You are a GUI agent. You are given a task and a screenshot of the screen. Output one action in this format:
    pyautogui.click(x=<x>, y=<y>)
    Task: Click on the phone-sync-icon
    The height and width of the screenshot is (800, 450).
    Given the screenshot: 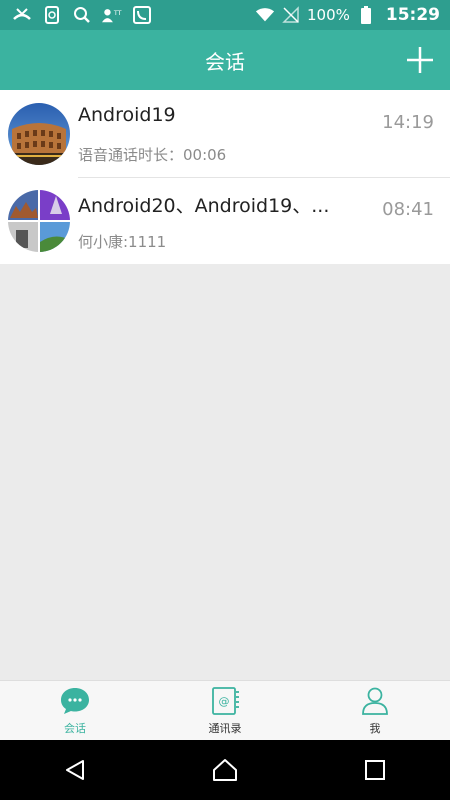 What is the action you would take?
    pyautogui.click(x=52, y=15)
    